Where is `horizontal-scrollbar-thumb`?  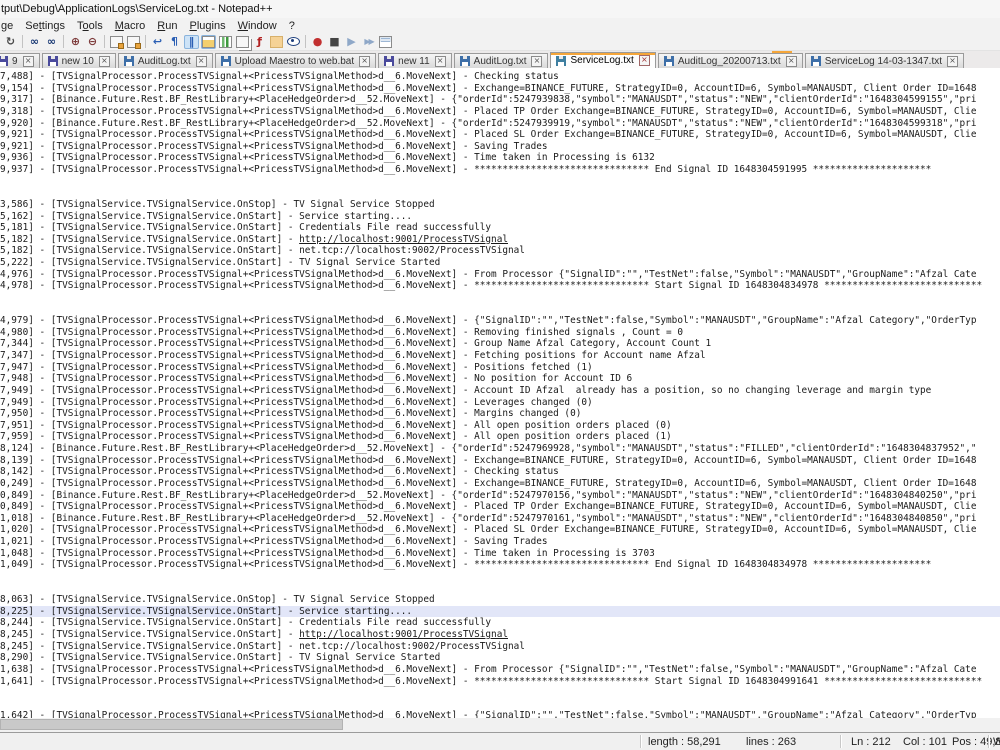 horizontal-scrollbar-thumb is located at coordinates (171, 724).